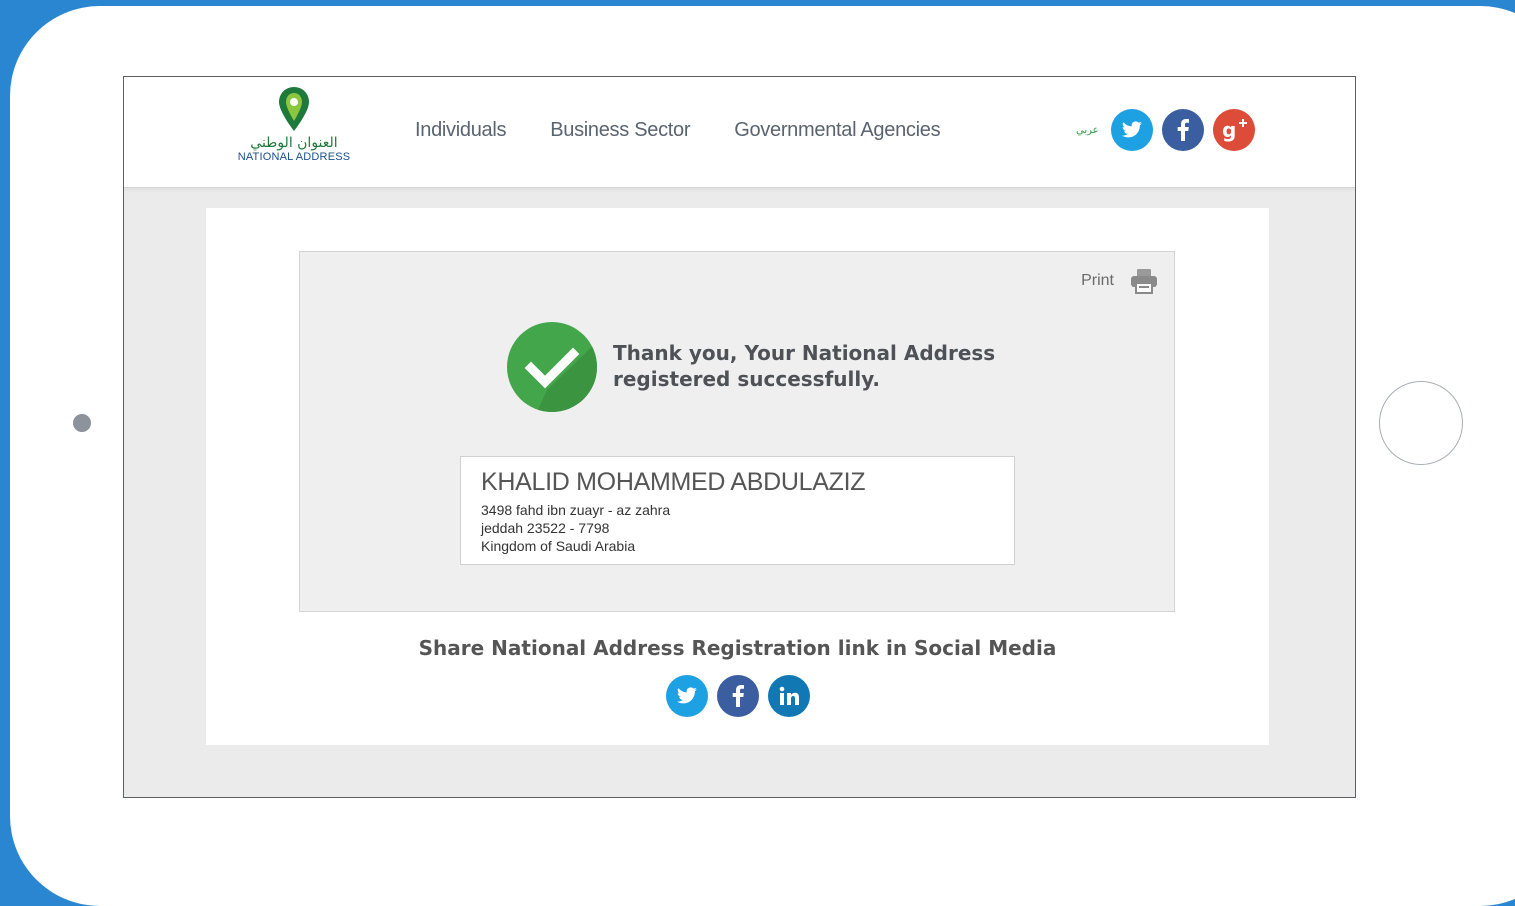 The image size is (1515, 906). Describe the element at coordinates (1421, 423) in the screenshot. I see `home-button` at that location.